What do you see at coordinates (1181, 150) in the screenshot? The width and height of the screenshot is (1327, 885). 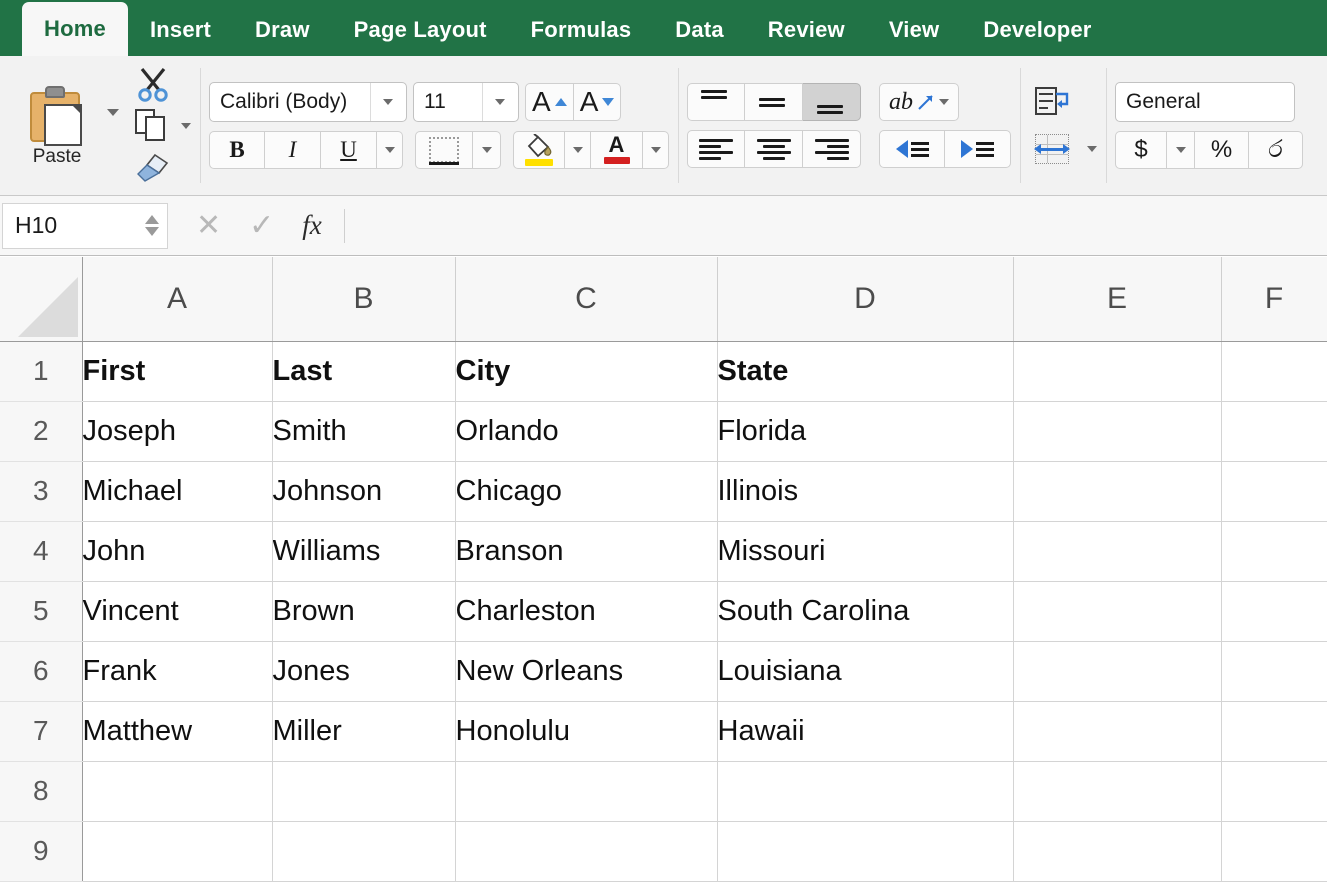 I see `currency-dropdown` at bounding box center [1181, 150].